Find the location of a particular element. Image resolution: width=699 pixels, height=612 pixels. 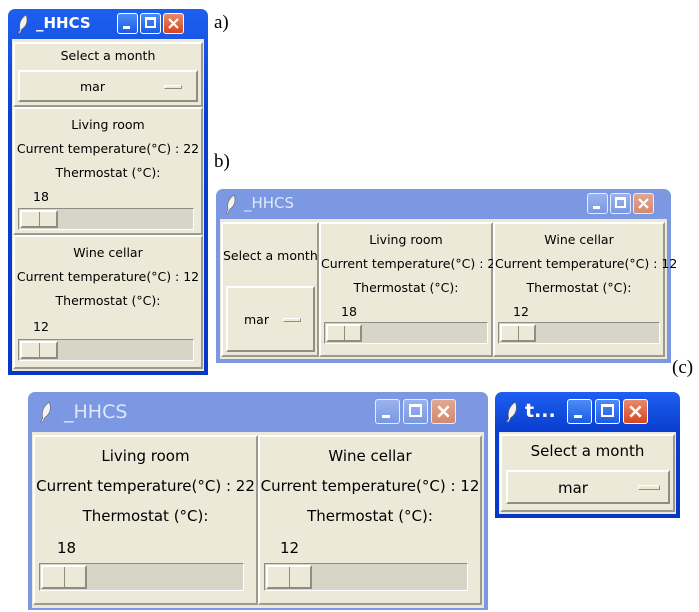

figure-label-a: a) is located at coordinates (221, 22).